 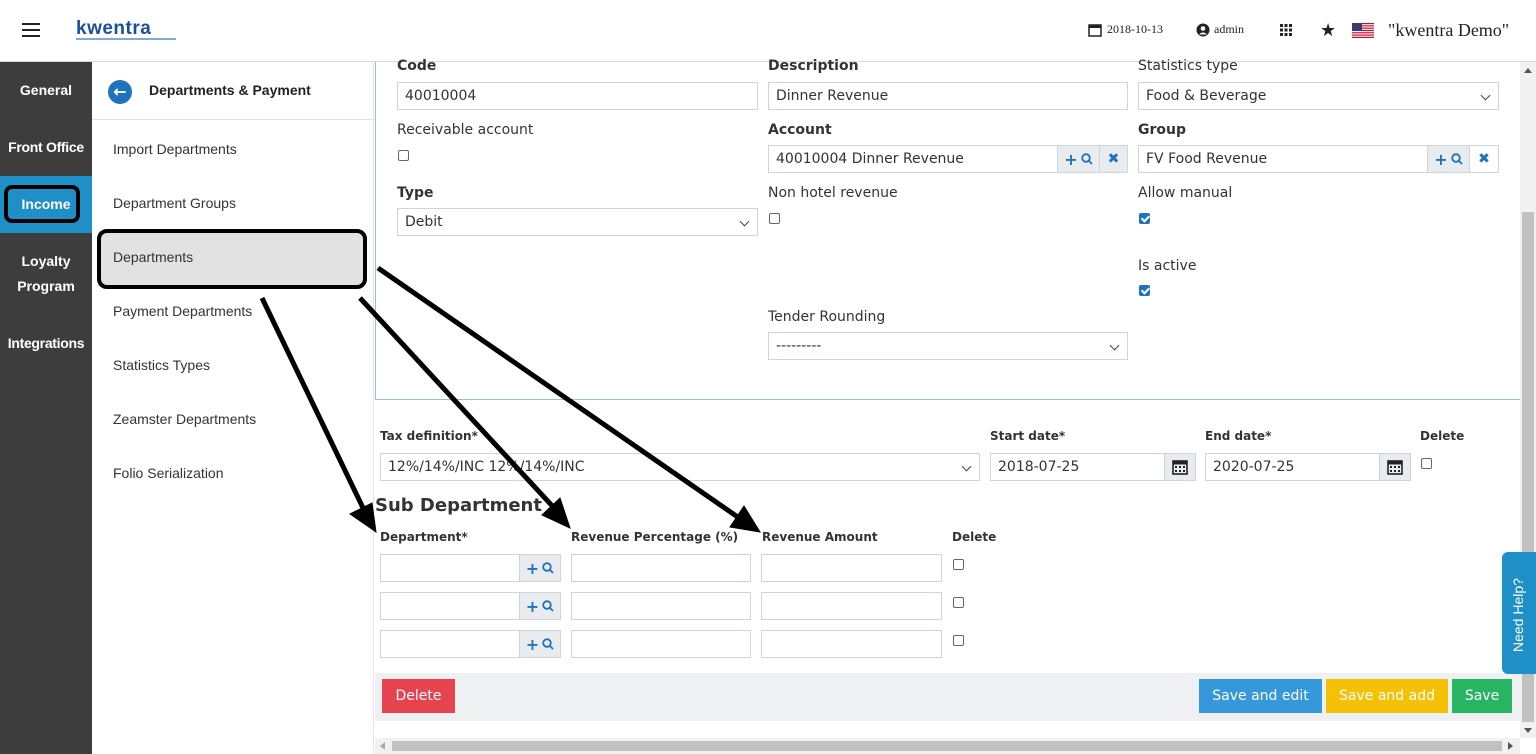 I want to click on horizontal-scroll-thumb, so click(x=947, y=746).